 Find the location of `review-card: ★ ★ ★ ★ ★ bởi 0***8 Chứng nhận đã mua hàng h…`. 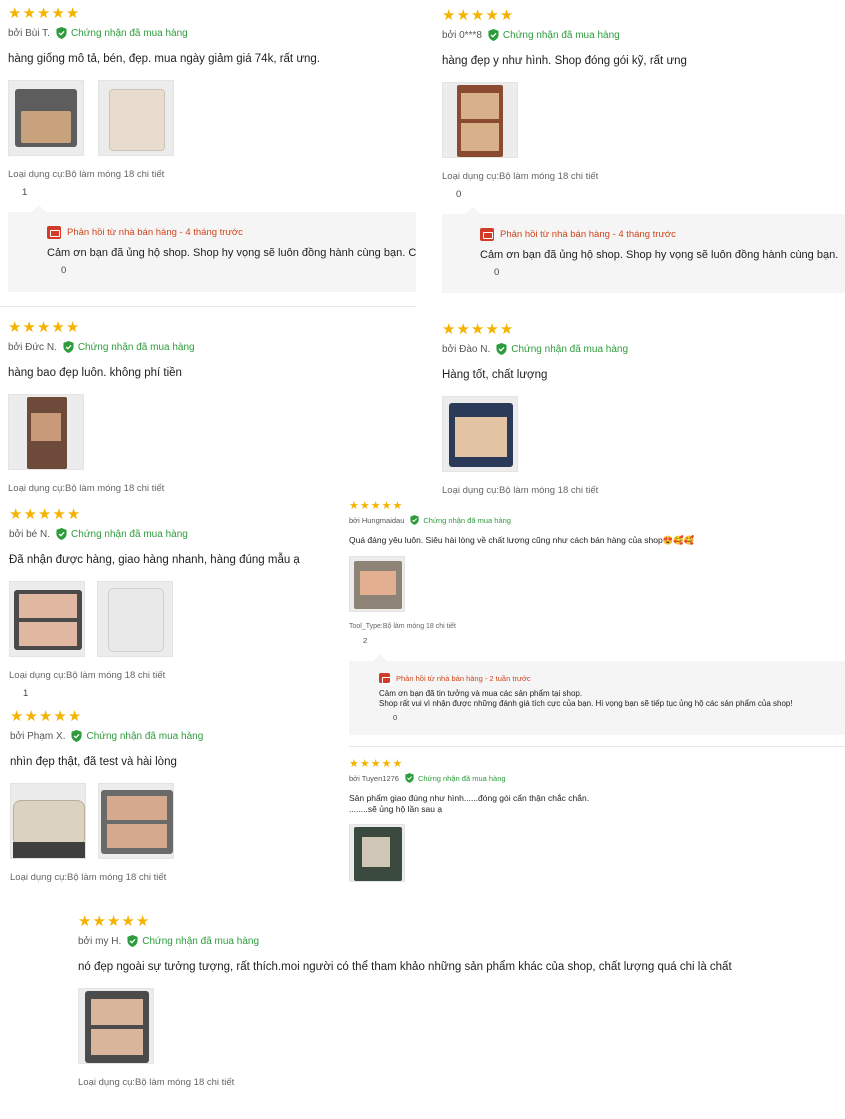

review-card: ★ ★ ★ ★ ★ bởi 0***8 Chứng nhận đã mua hàng h… is located at coordinates (564, 104).